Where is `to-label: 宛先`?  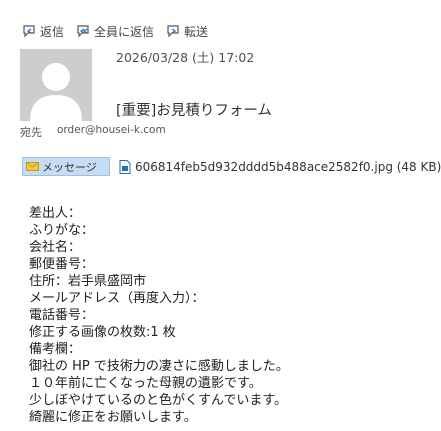
to-label: 宛先 is located at coordinates (31, 132).